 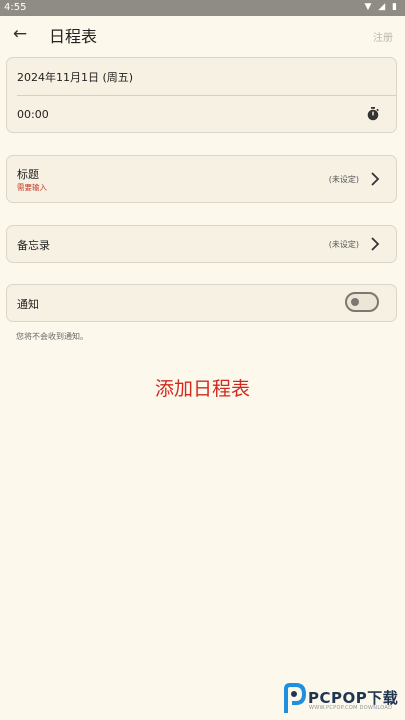 I want to click on notify-row: 通知, so click(x=201, y=303).